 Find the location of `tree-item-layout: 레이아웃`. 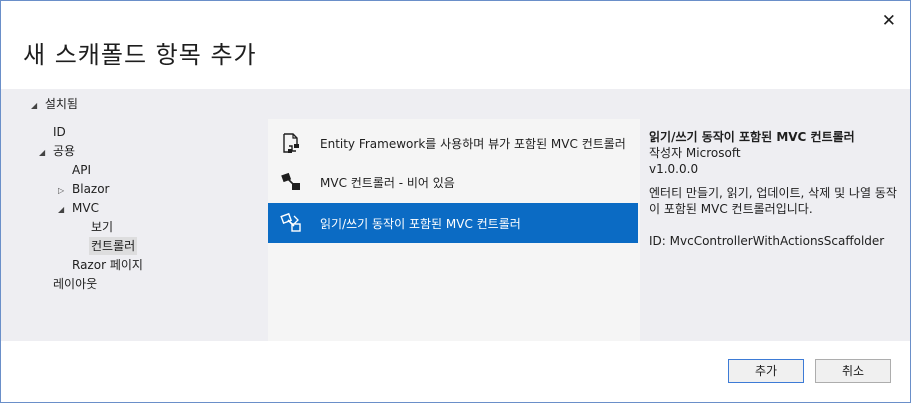

tree-item-layout: 레이아웃 is located at coordinates (75, 284).